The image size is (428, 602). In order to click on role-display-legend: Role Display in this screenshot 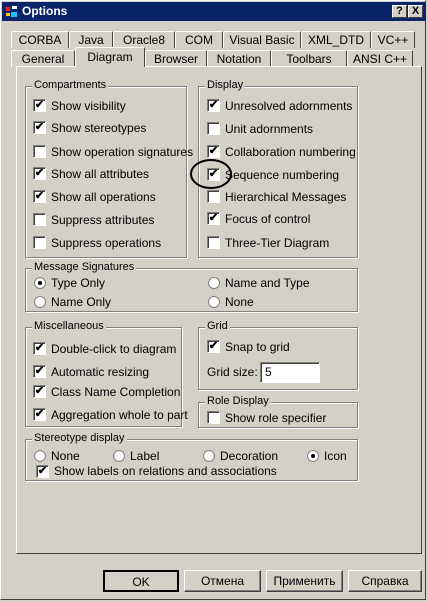, I will do `click(238, 401)`.